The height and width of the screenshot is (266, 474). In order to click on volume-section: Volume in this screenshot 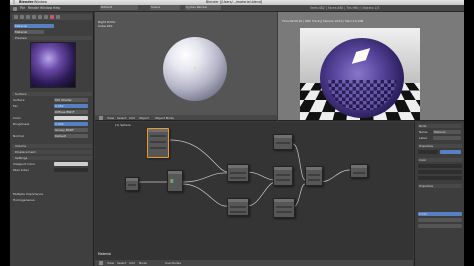, I will do `click(52, 146)`.